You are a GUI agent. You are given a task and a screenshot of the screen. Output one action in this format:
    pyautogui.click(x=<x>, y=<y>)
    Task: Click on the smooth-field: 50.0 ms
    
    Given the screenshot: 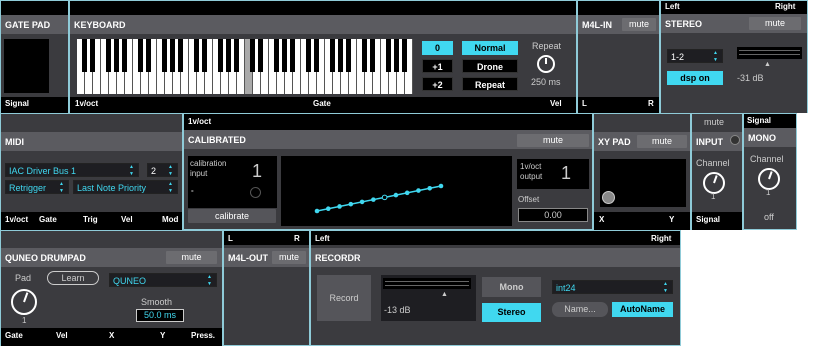 What is the action you would take?
    pyautogui.click(x=160, y=315)
    